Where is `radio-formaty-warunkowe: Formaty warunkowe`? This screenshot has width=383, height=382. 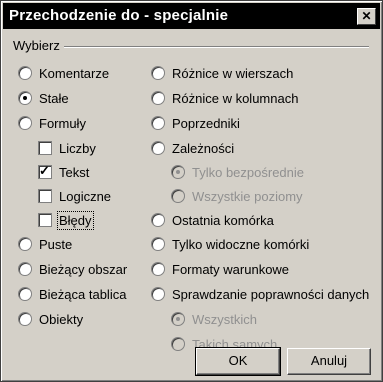
radio-formaty-warunkowe: Formaty warunkowe is located at coordinates (220, 269).